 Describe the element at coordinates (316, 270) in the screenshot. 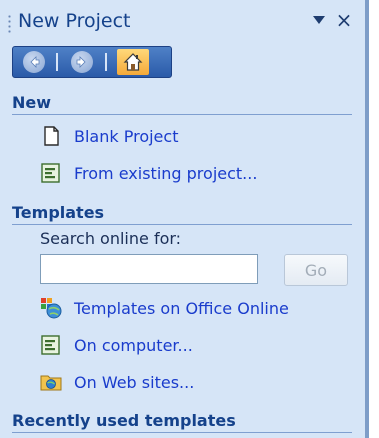

I see `go-button: Go` at that location.